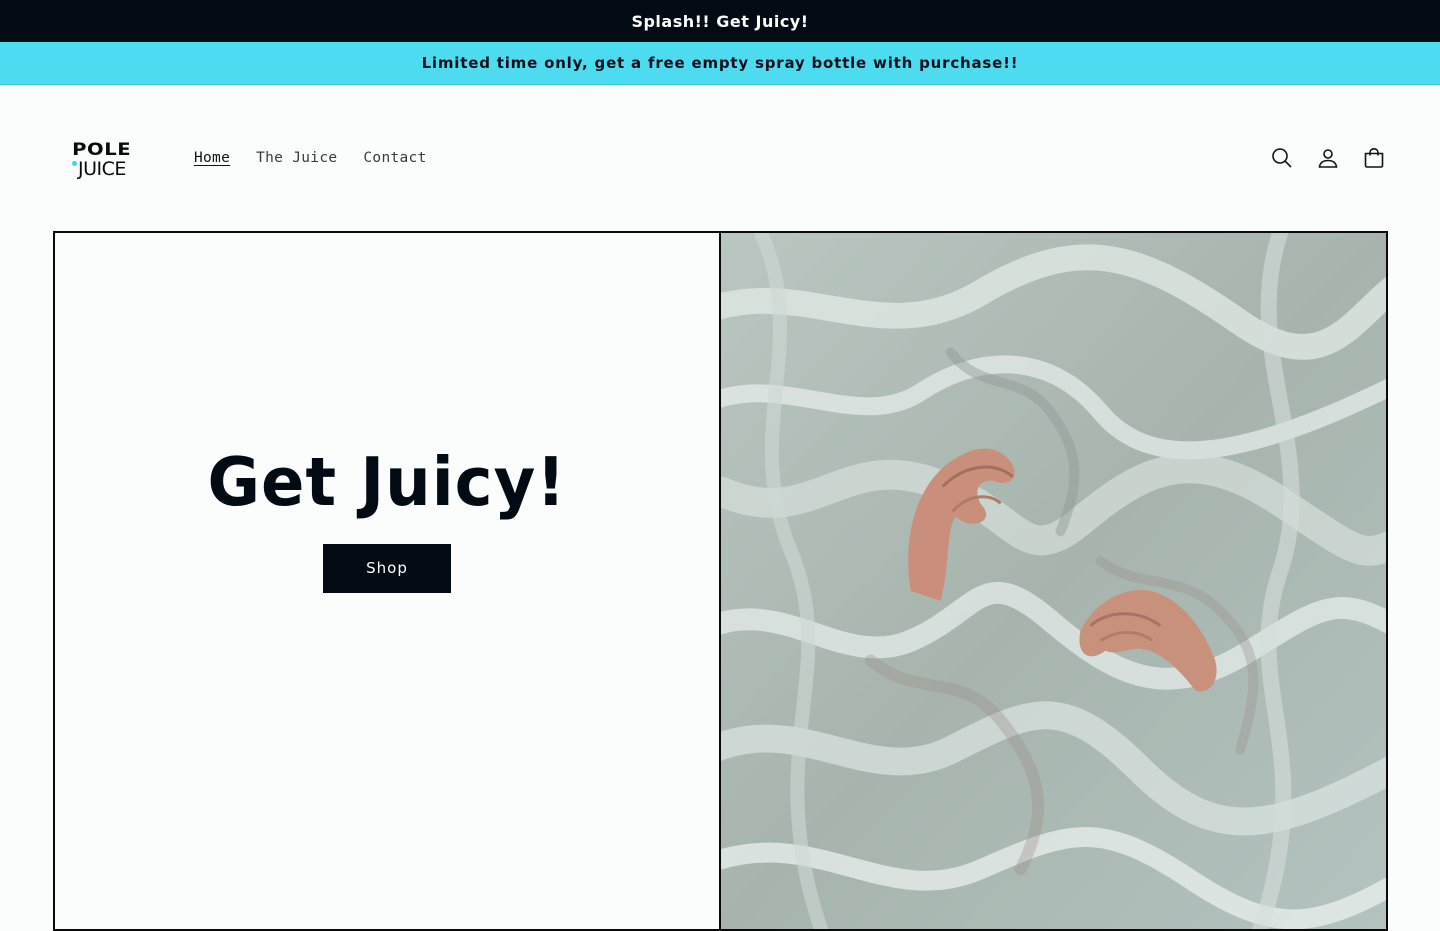  I want to click on cart-icon, so click(1374, 158).